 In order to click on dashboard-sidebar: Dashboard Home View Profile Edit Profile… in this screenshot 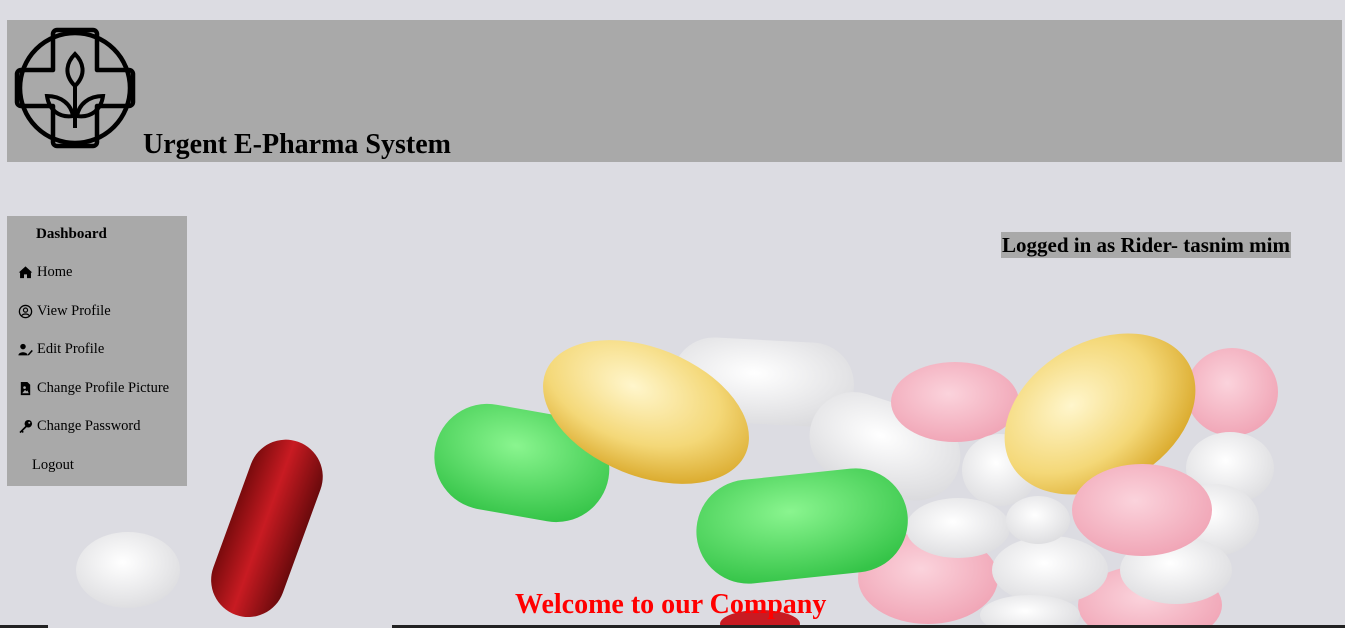, I will do `click(97, 351)`.